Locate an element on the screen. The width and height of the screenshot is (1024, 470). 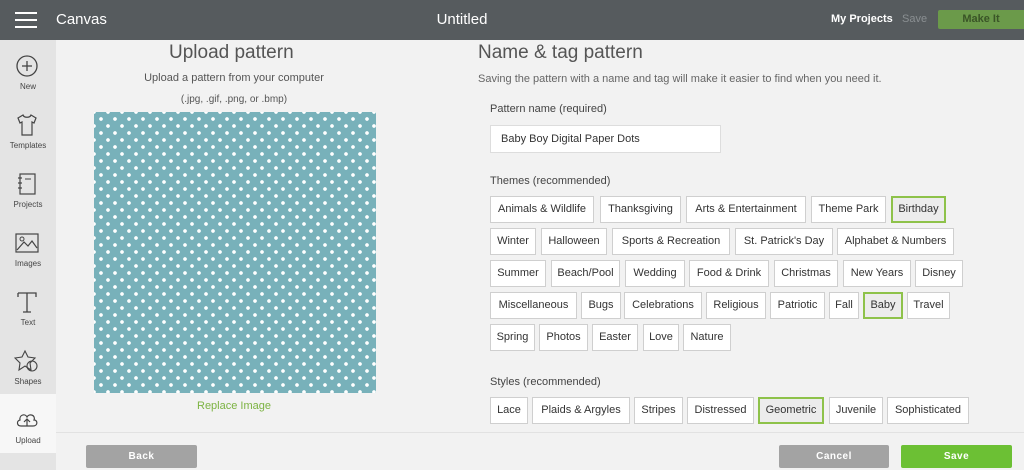
sidebar-item-label: Text is located at coordinates (28, 322).